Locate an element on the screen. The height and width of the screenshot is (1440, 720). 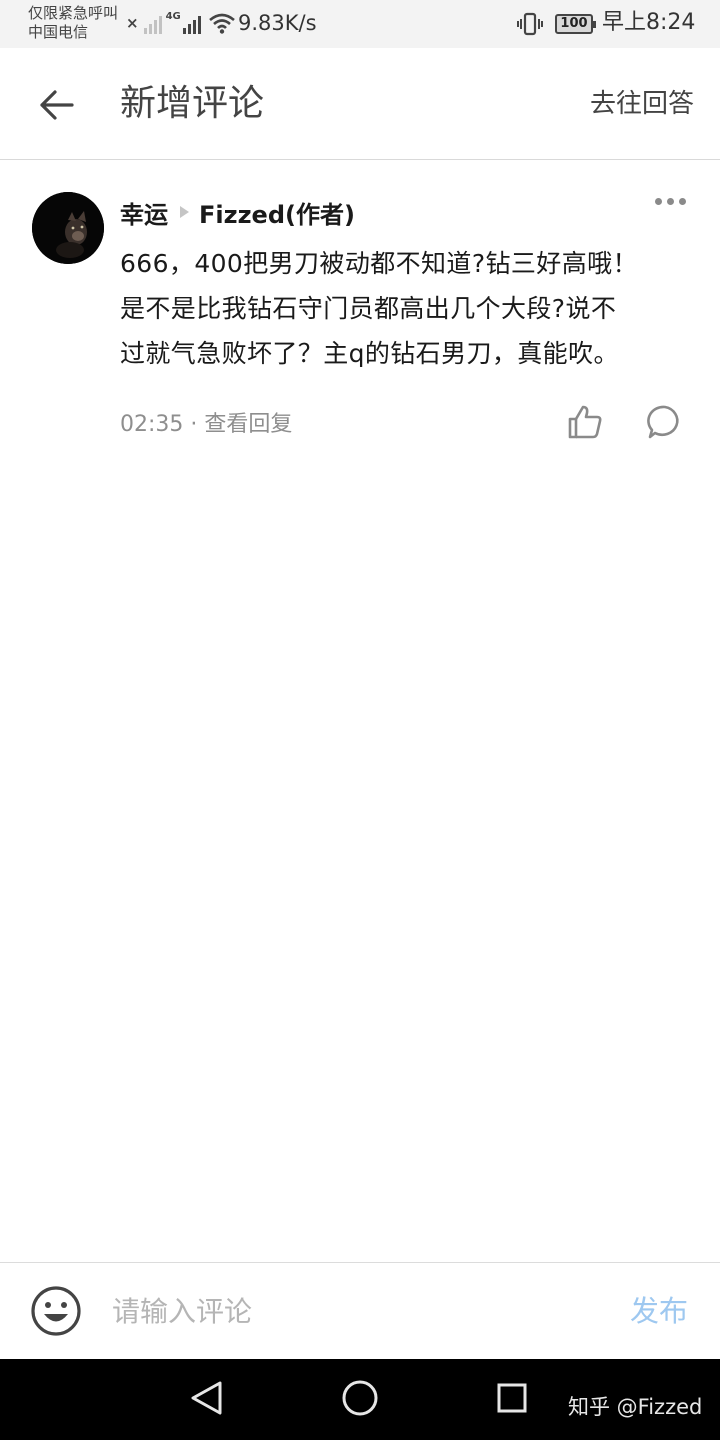
no-sim-signal-icon: × is located at coordinates (132, 23).